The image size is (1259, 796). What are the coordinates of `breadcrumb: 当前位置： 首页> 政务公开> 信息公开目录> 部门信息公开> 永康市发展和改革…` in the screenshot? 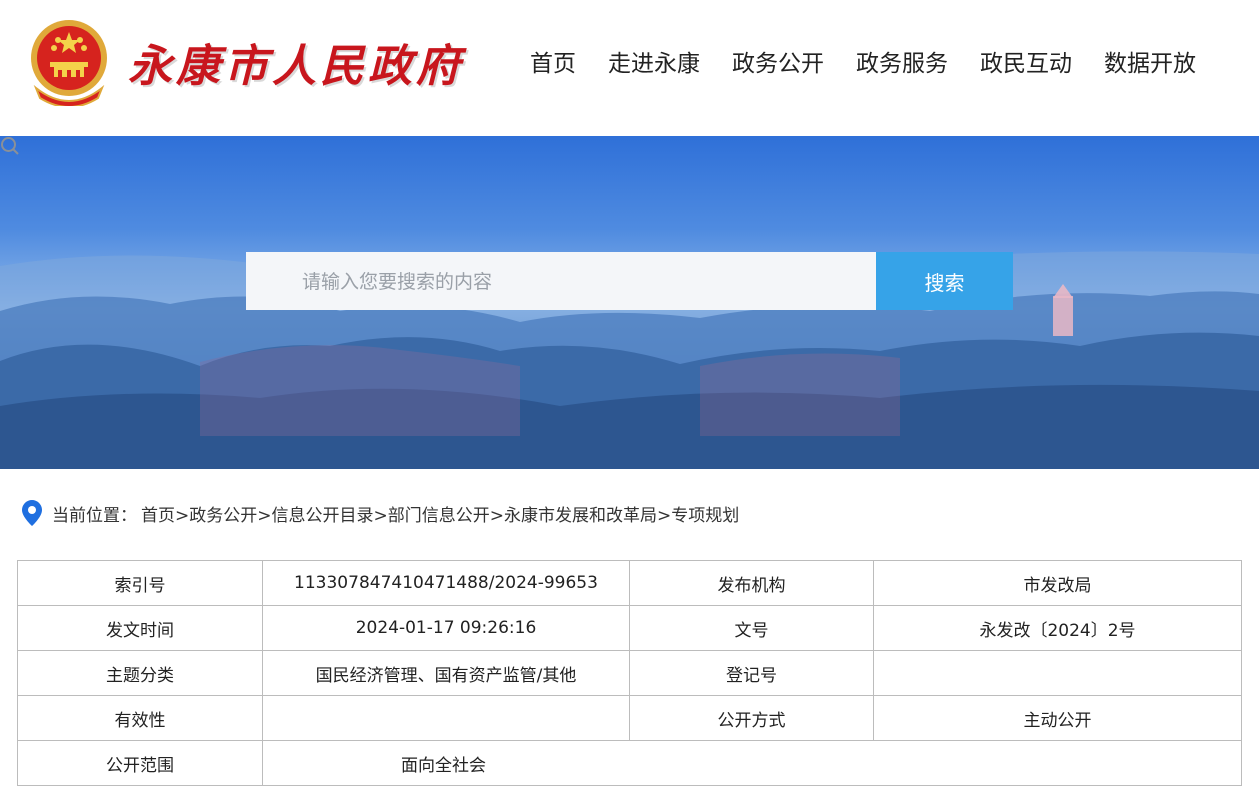 It's located at (380, 513).